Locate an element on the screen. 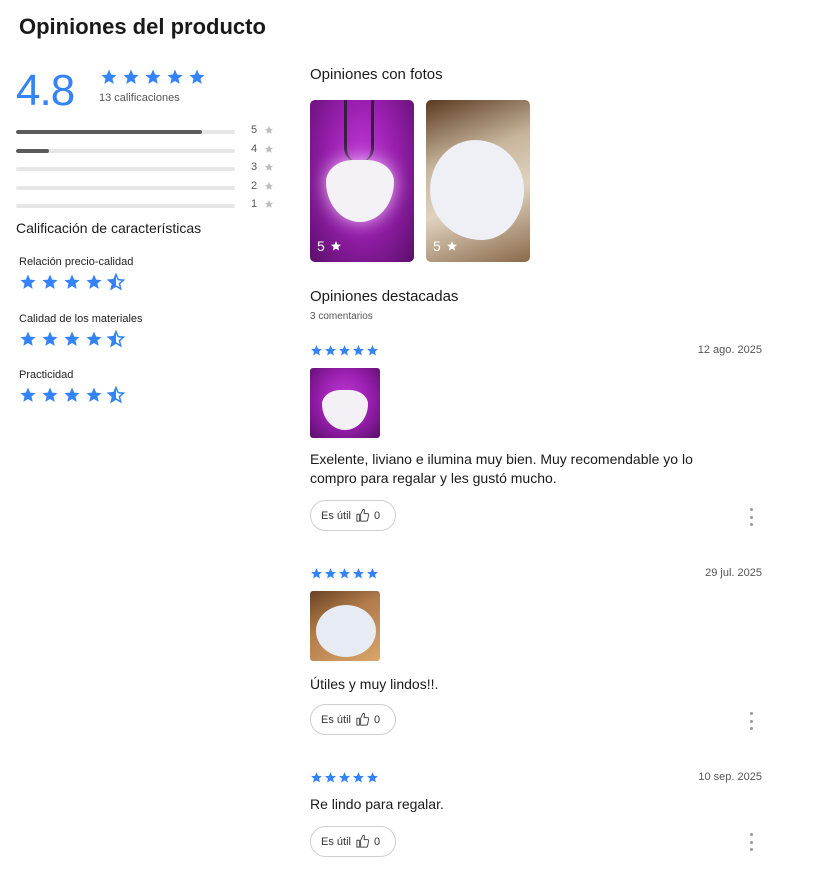  rating-distribution: 5 4 3 2 1 is located at coordinates (151, 170).